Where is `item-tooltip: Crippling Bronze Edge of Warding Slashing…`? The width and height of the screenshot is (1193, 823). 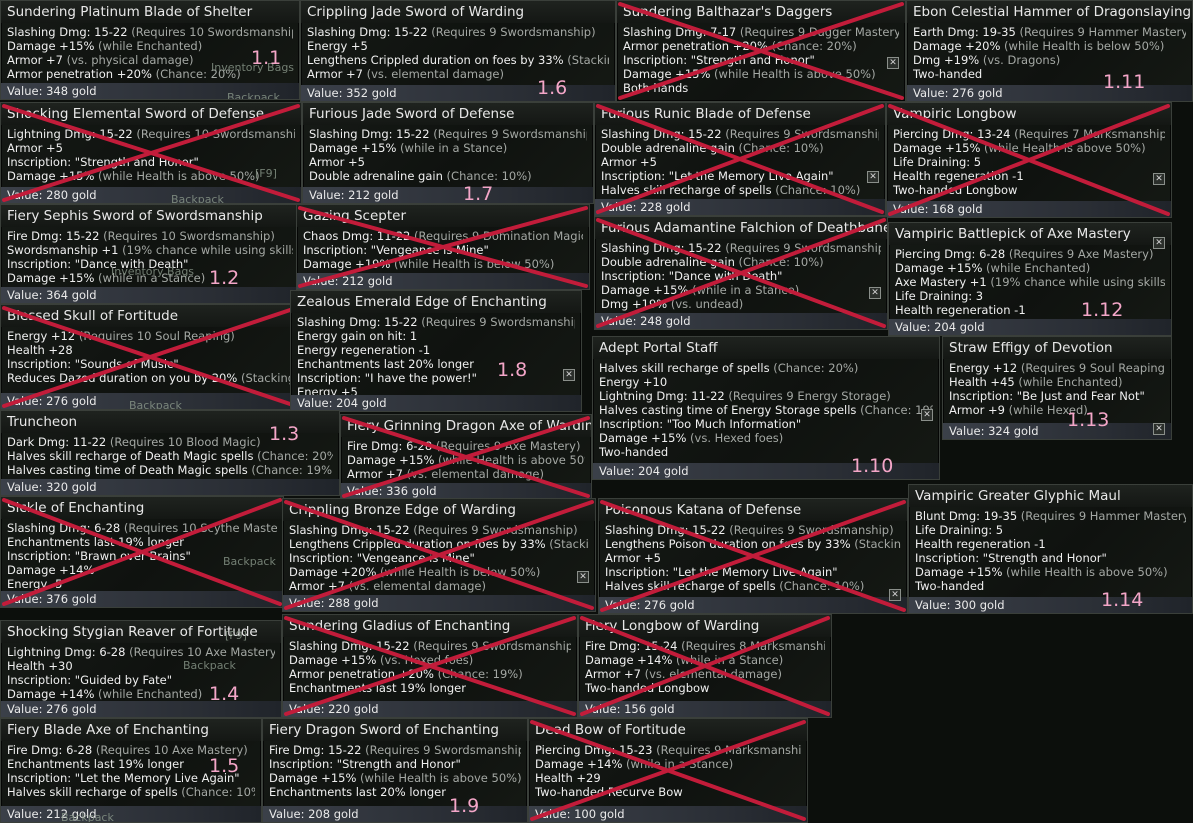
item-tooltip: Crippling Bronze Edge of Warding Slashing… is located at coordinates (439, 555).